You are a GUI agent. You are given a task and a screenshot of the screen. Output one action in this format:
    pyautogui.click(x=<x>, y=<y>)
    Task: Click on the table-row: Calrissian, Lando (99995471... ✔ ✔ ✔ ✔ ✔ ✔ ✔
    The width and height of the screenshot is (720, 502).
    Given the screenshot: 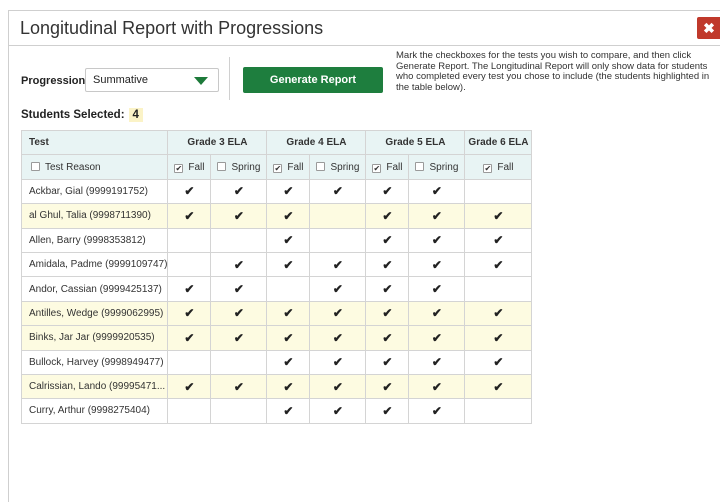 What is the action you would take?
    pyautogui.click(x=276, y=386)
    